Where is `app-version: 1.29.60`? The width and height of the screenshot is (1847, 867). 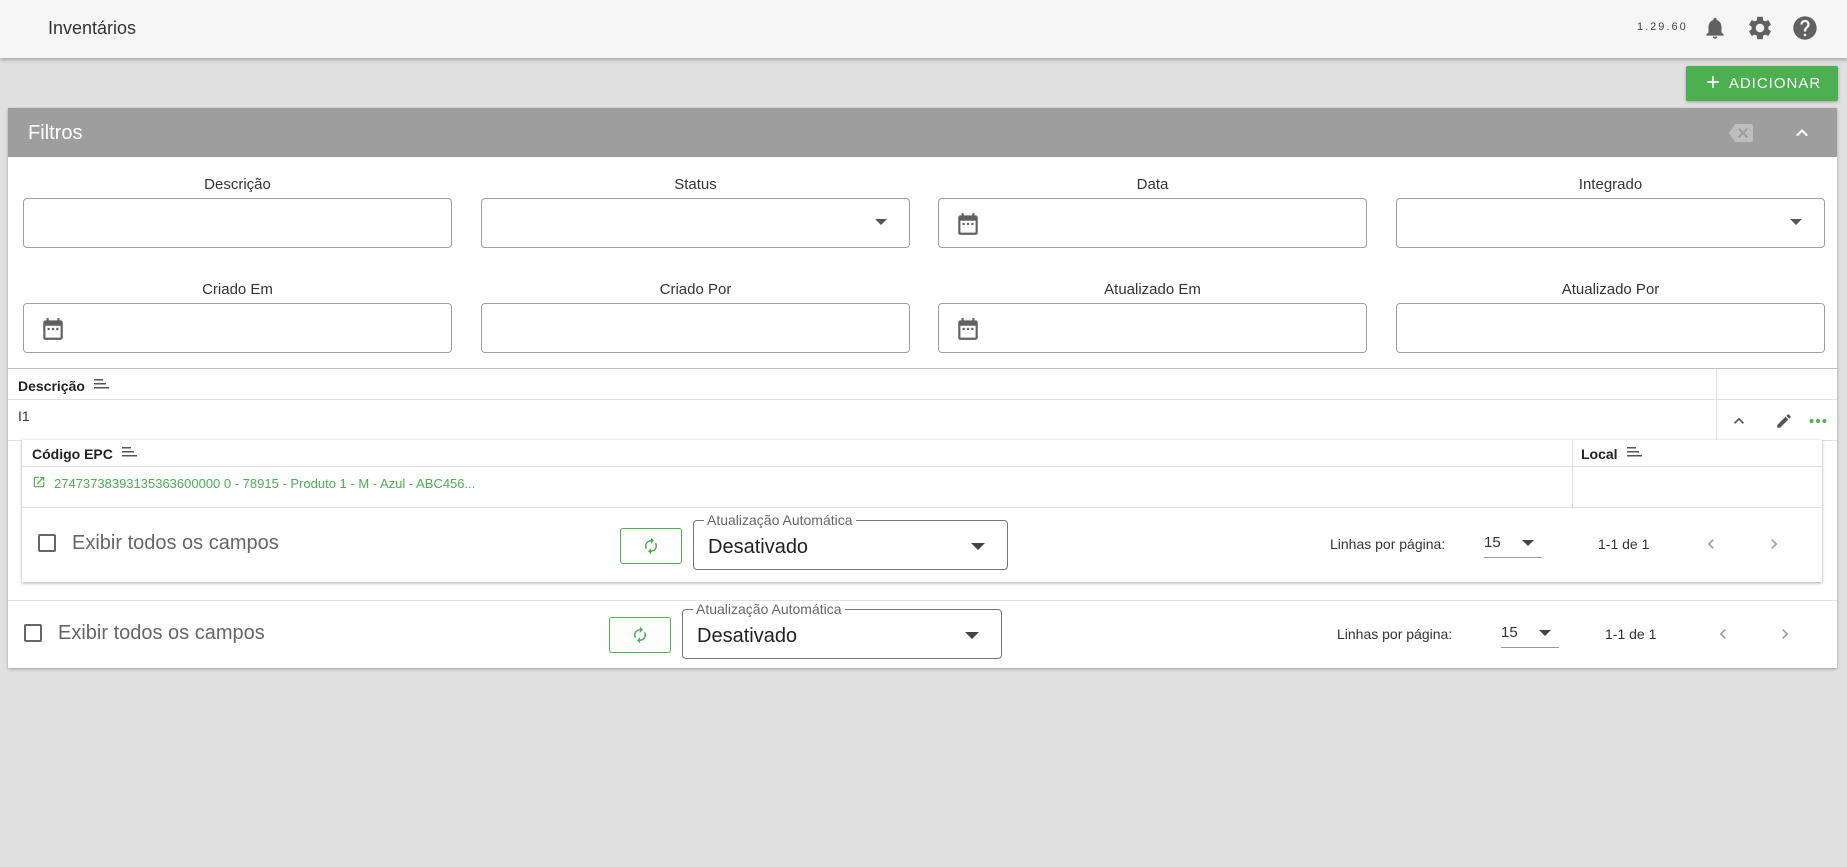
app-version: 1.29.60 is located at coordinates (1662, 27).